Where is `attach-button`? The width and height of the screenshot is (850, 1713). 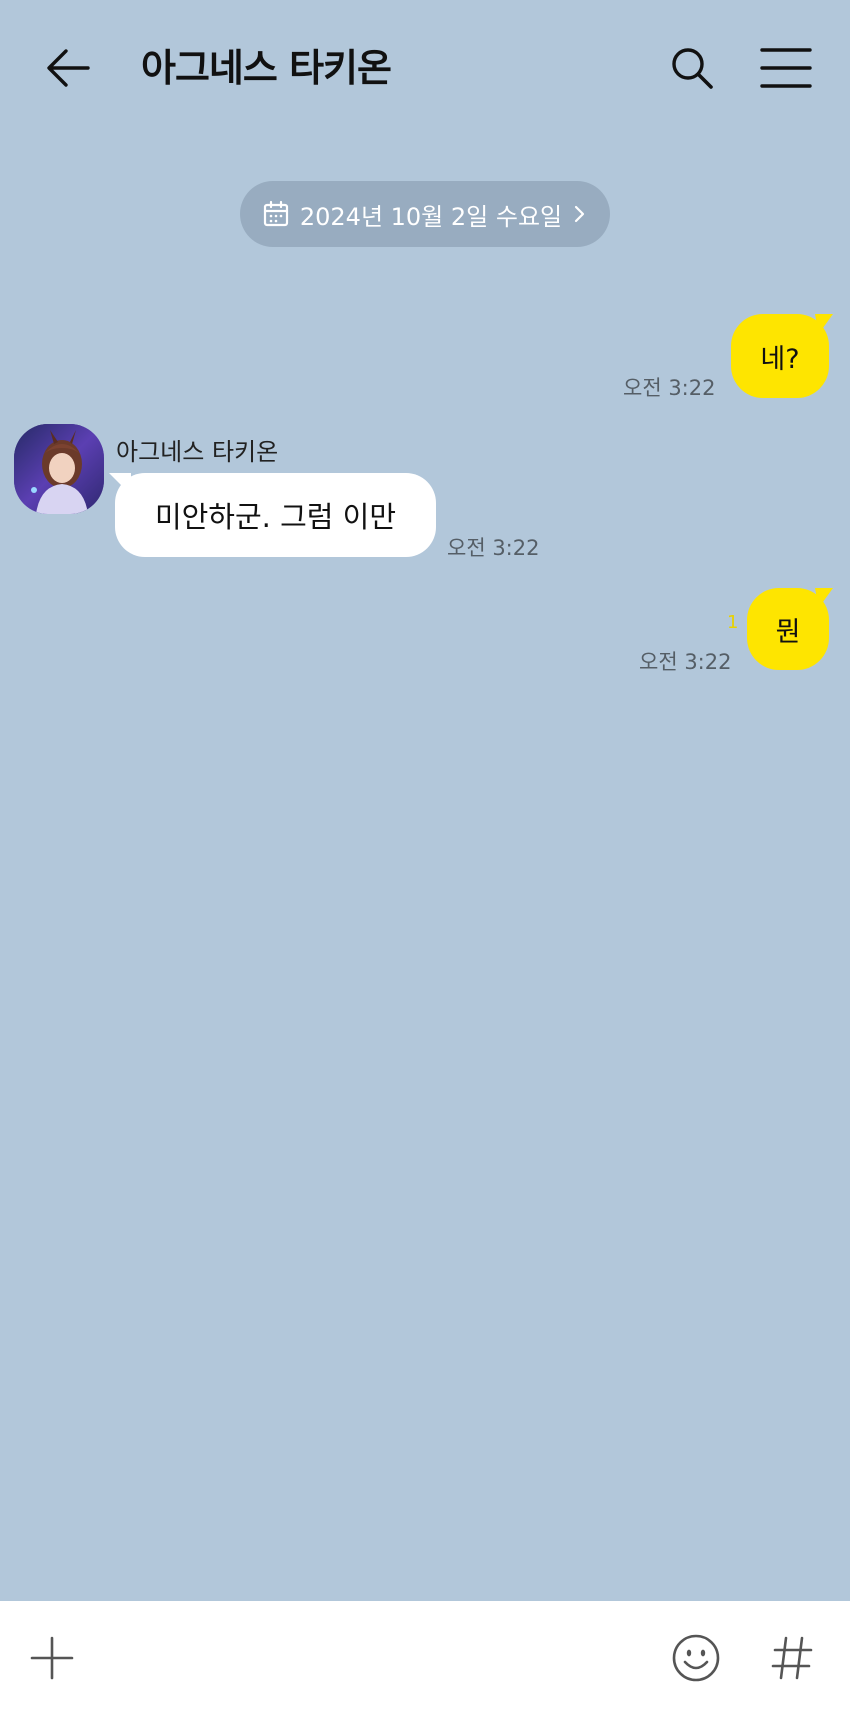
attach-button is located at coordinates (52, 1658).